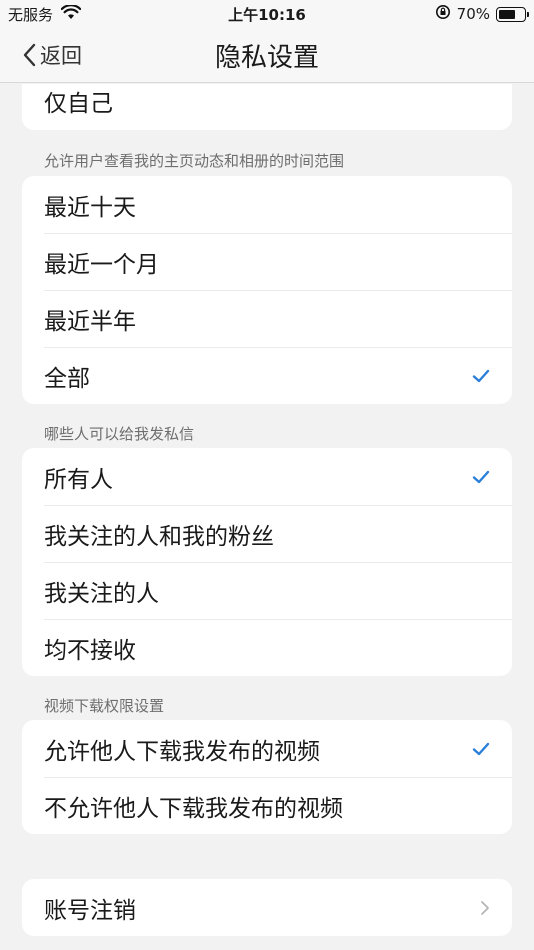 This screenshot has height=950, width=534. Describe the element at coordinates (182, 751) in the screenshot. I see `option-label: 允许他人下载我发布的视频` at that location.